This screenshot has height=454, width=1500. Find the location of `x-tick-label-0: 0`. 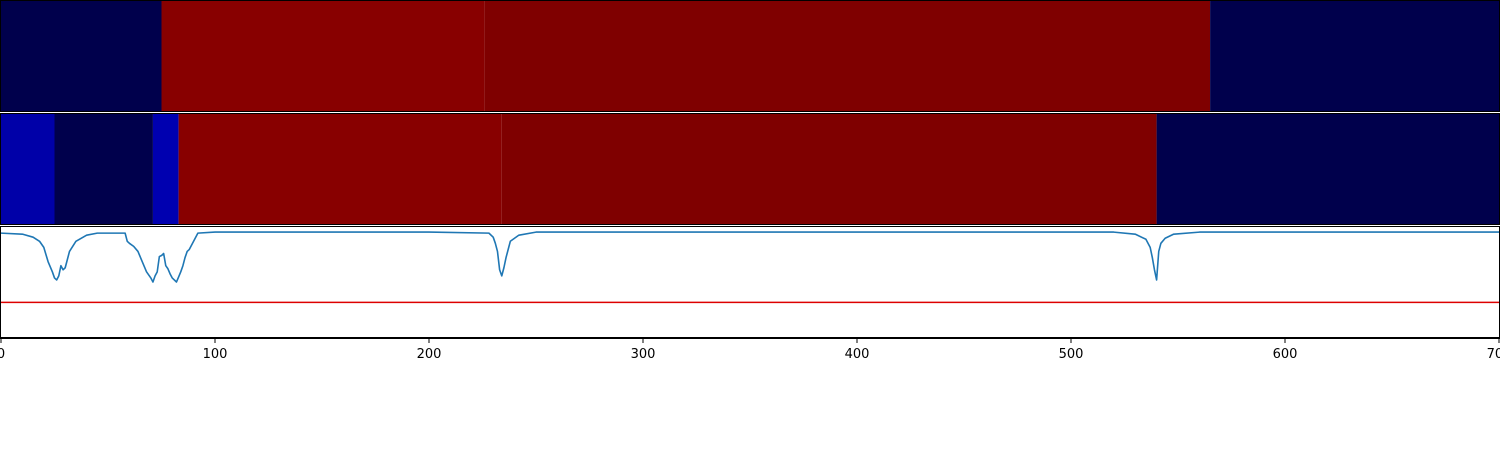

x-tick-label-0: 0 is located at coordinates (2, 354).